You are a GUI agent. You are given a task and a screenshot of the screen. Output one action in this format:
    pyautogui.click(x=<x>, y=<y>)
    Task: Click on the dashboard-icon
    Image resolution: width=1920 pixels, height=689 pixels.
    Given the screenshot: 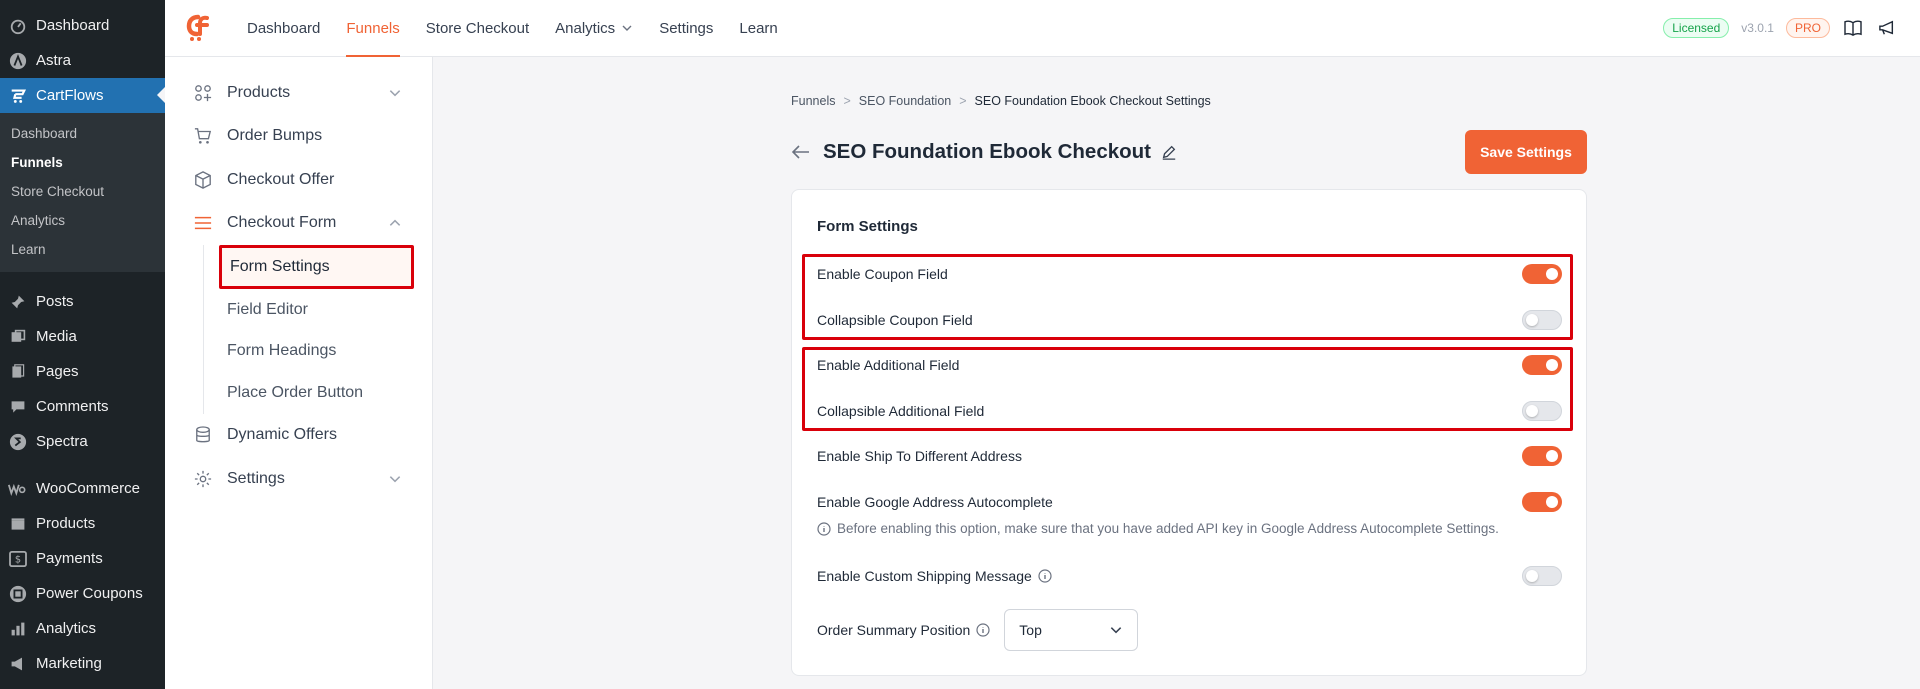 What is the action you would take?
    pyautogui.click(x=18, y=26)
    